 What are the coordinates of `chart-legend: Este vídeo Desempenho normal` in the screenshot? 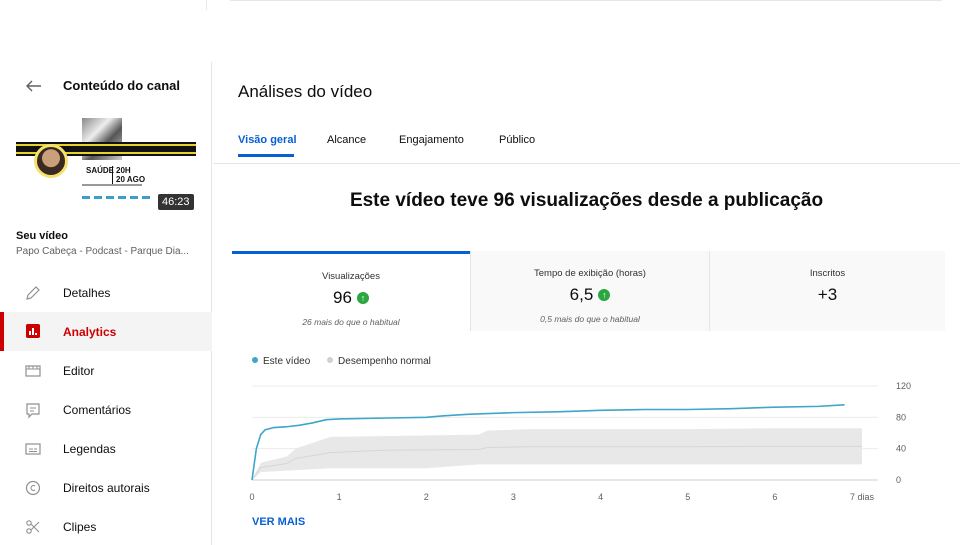 It's located at (348, 361).